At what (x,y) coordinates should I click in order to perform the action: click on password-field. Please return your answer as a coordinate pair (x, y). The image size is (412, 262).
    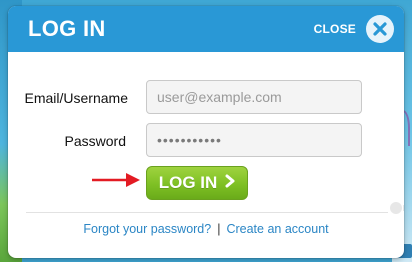
    Looking at the image, I should click on (254, 140).